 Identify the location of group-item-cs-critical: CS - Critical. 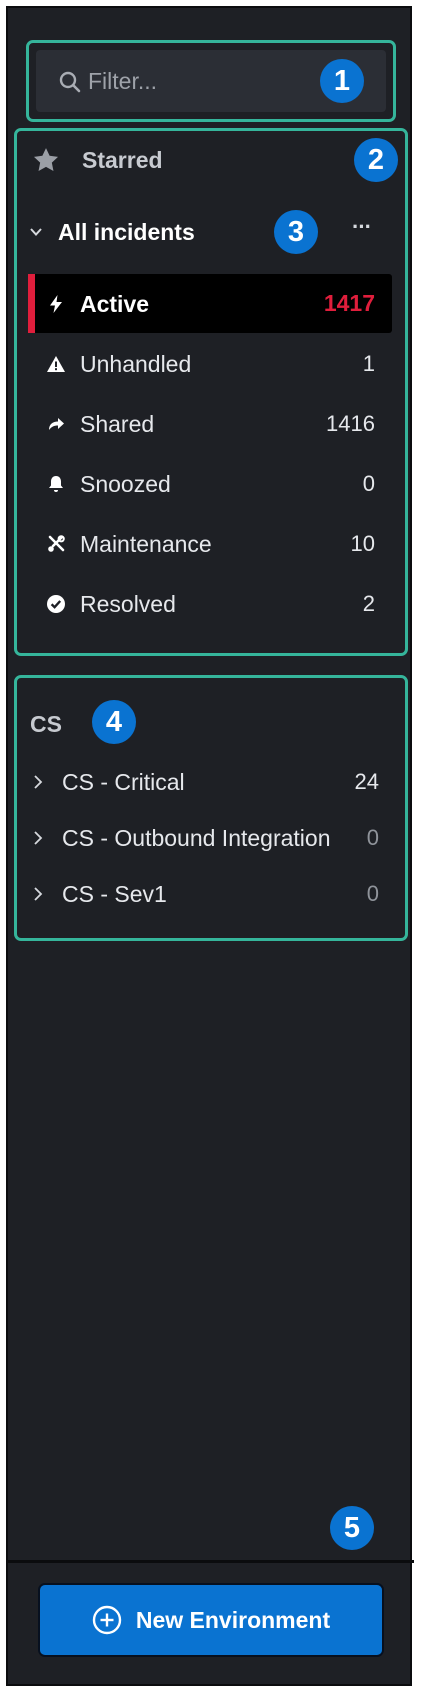
(108, 782).